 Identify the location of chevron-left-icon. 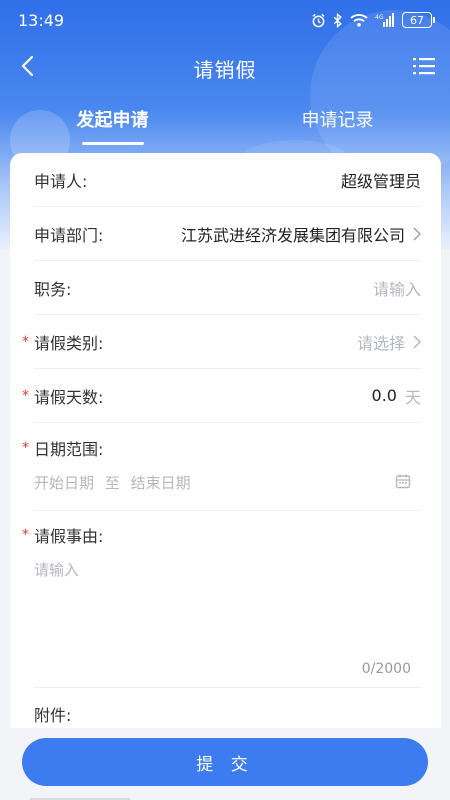
(28, 68).